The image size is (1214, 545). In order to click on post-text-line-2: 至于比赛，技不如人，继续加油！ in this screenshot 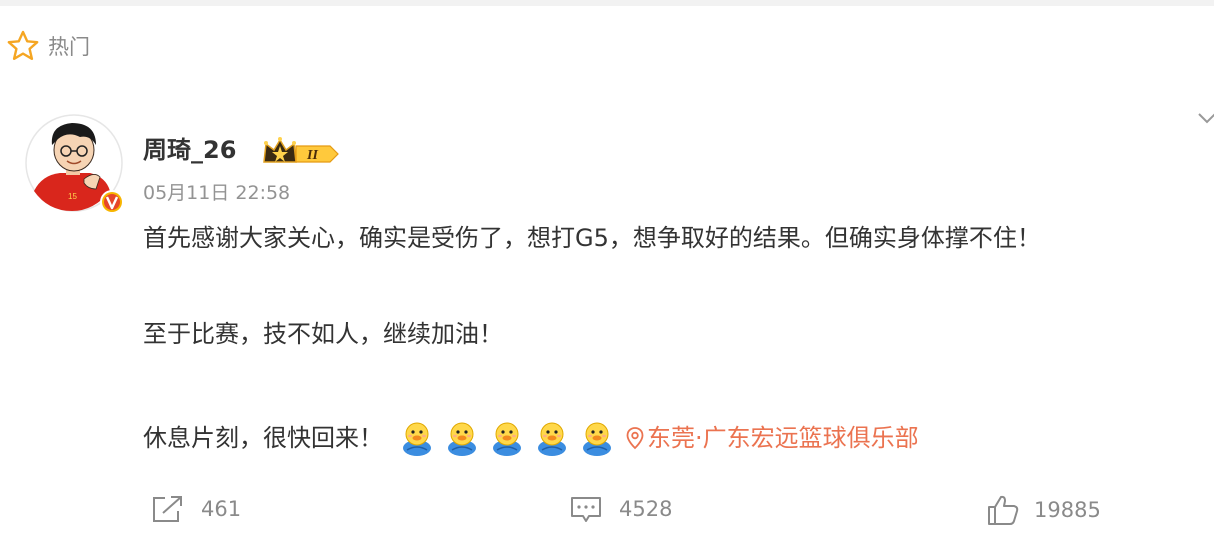, I will do `click(323, 334)`.